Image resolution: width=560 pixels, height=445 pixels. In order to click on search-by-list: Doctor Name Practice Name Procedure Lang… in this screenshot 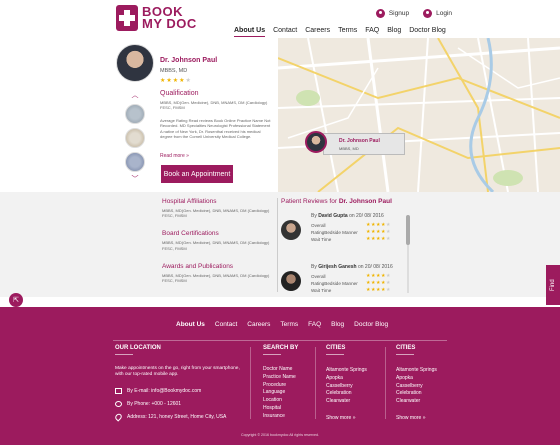, I will do `click(279, 393)`.